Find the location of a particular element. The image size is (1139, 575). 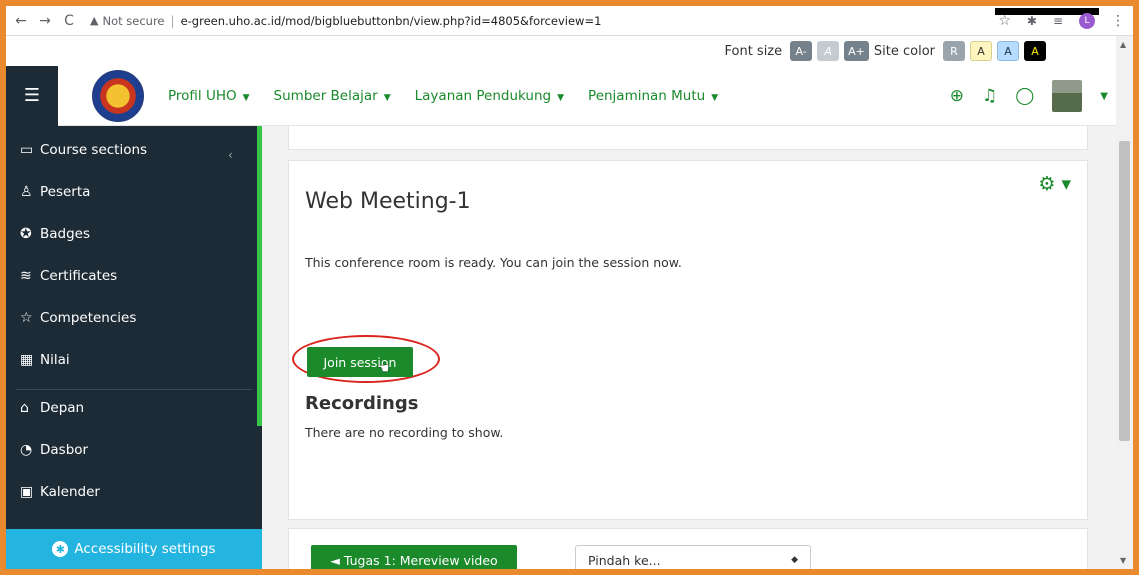

page-scrollbar: ▲ ▼ is located at coordinates (1124, 302).